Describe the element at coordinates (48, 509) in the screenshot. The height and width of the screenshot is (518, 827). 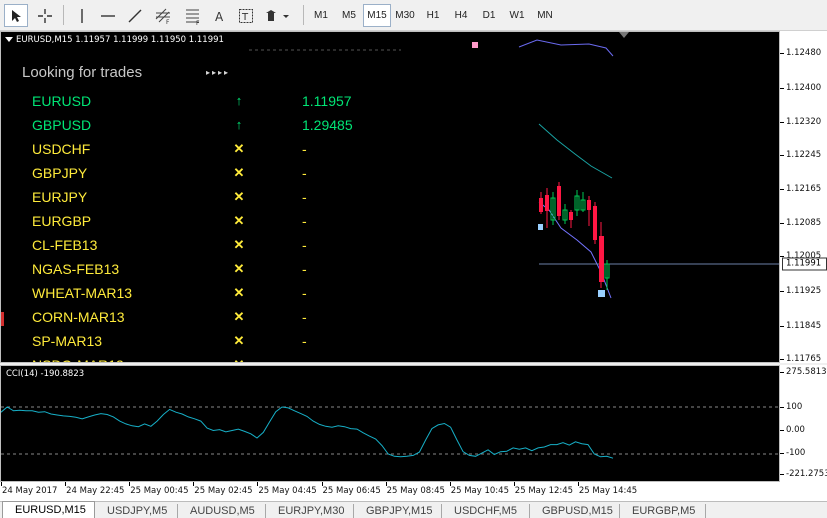
I see `chart-tab: EURUSD,M15` at that location.